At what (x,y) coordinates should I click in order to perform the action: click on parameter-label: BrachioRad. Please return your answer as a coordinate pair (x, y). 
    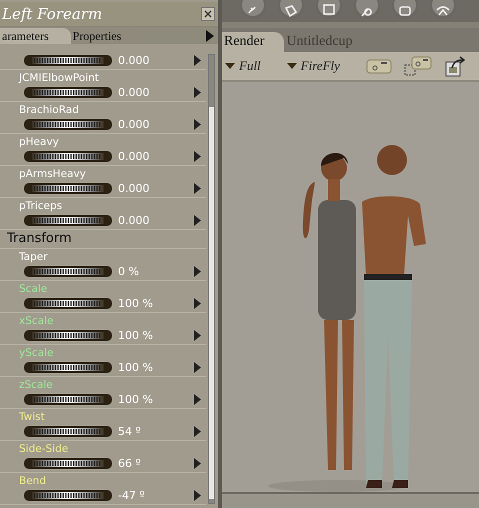
    Looking at the image, I should click on (49, 110).